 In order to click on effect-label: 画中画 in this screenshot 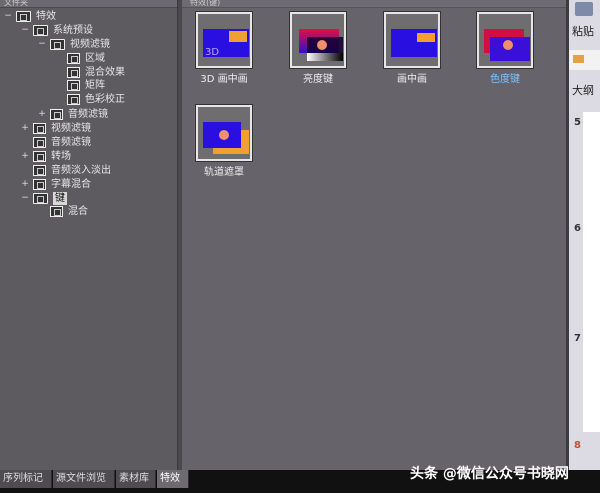, I will do `click(412, 77)`.